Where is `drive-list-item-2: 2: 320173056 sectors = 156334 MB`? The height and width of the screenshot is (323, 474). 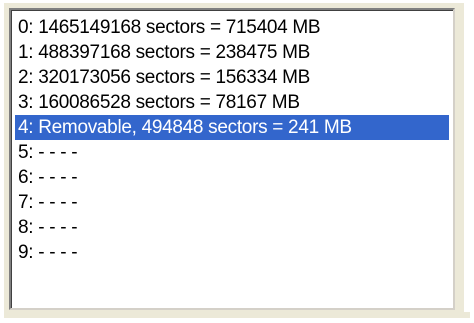
drive-list-item-2: 2: 320173056 sectors = 156334 MB is located at coordinates (232, 77).